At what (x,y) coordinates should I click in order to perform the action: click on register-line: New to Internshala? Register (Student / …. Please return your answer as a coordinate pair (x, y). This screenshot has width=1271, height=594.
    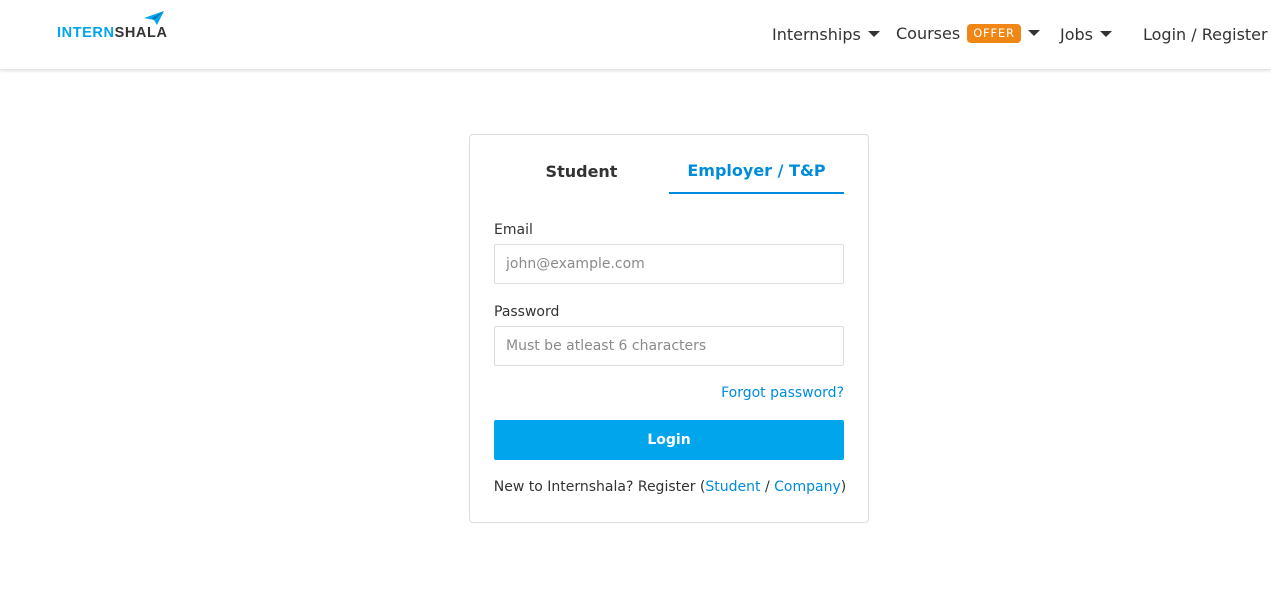
    Looking at the image, I should click on (670, 487).